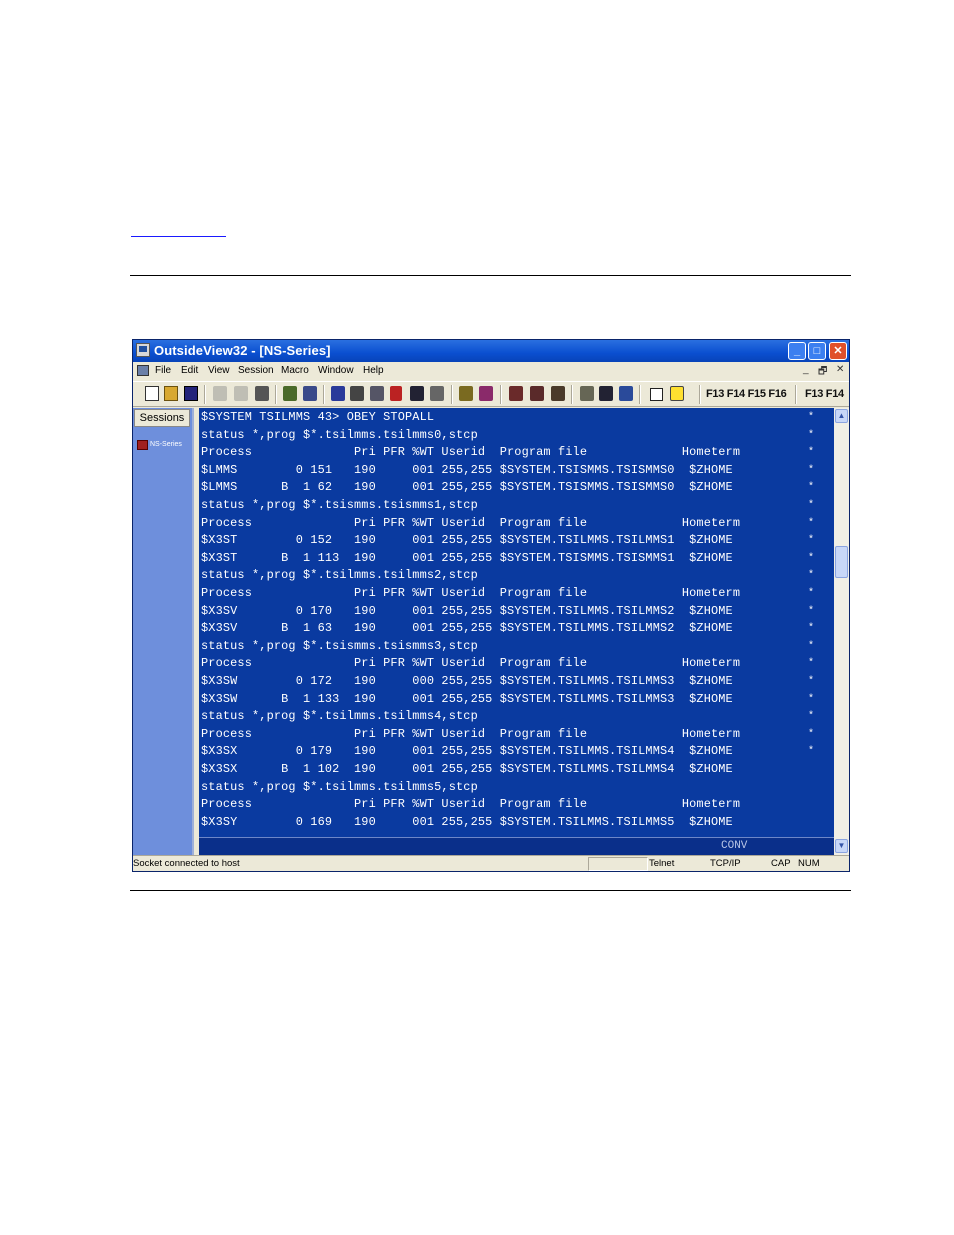  I want to click on scroll-up-arrow-icon: ▲, so click(841, 416).